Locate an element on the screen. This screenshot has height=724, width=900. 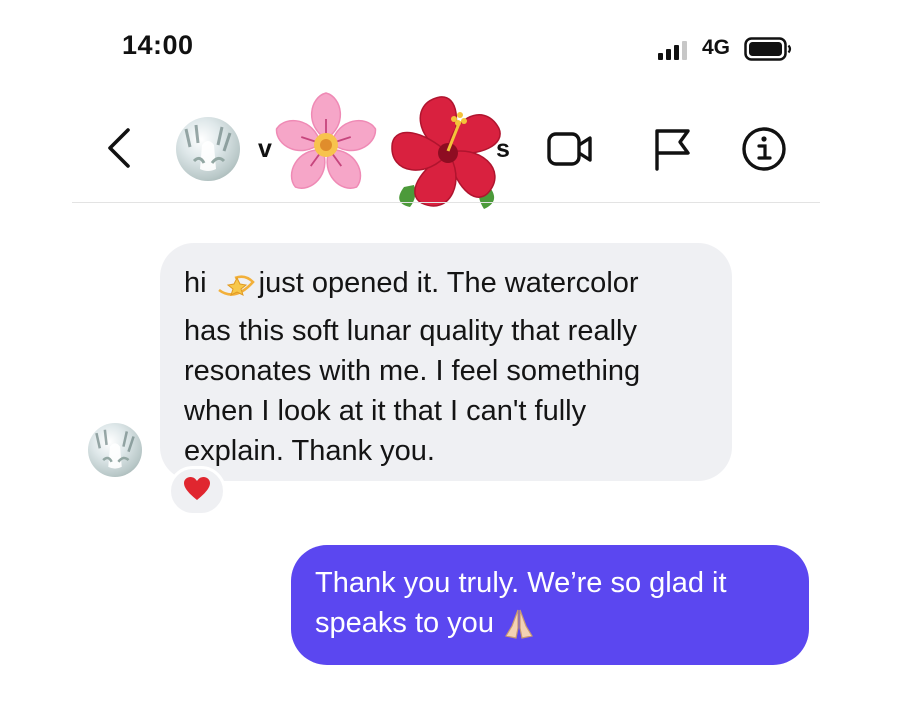
message-line: has this soft lunar quality that really is located at coordinates (410, 331).